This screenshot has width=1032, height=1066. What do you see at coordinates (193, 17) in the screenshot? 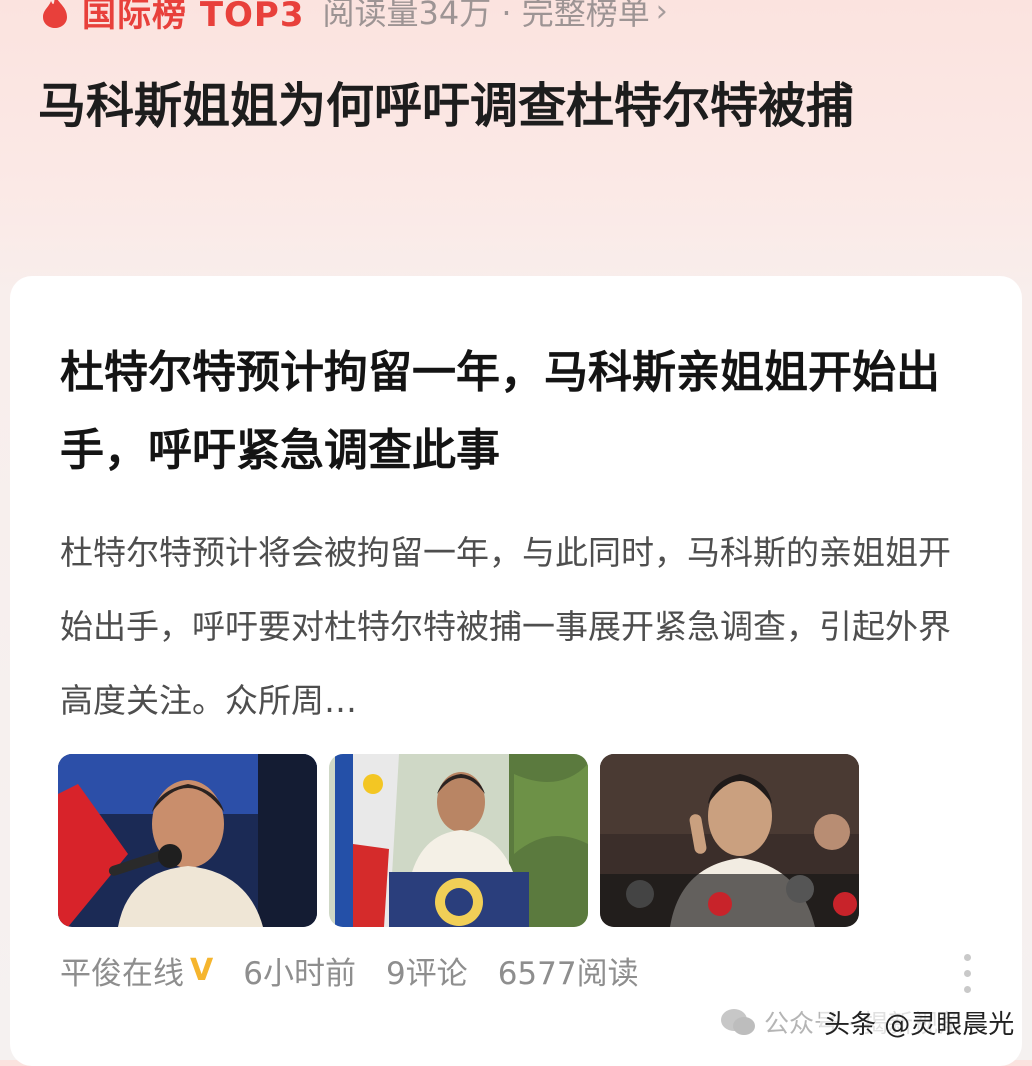
I see `rank-label: 国际榜 TOP3` at bounding box center [193, 17].